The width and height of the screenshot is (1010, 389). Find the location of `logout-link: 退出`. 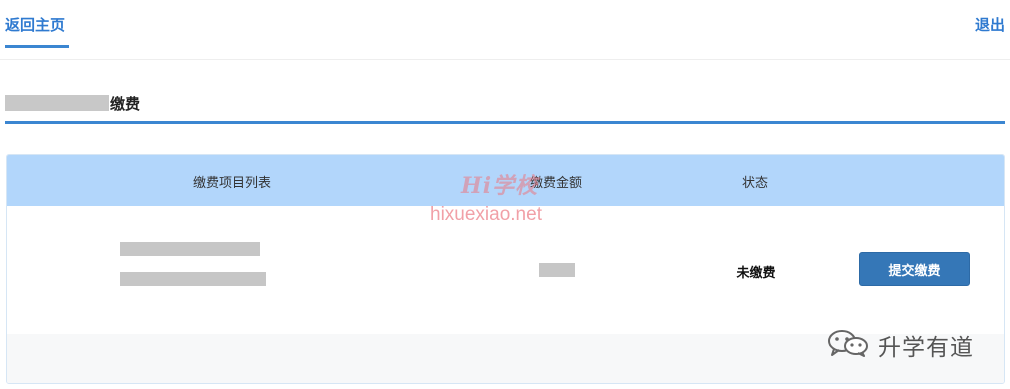

logout-link: 退出 is located at coordinates (990, 24).